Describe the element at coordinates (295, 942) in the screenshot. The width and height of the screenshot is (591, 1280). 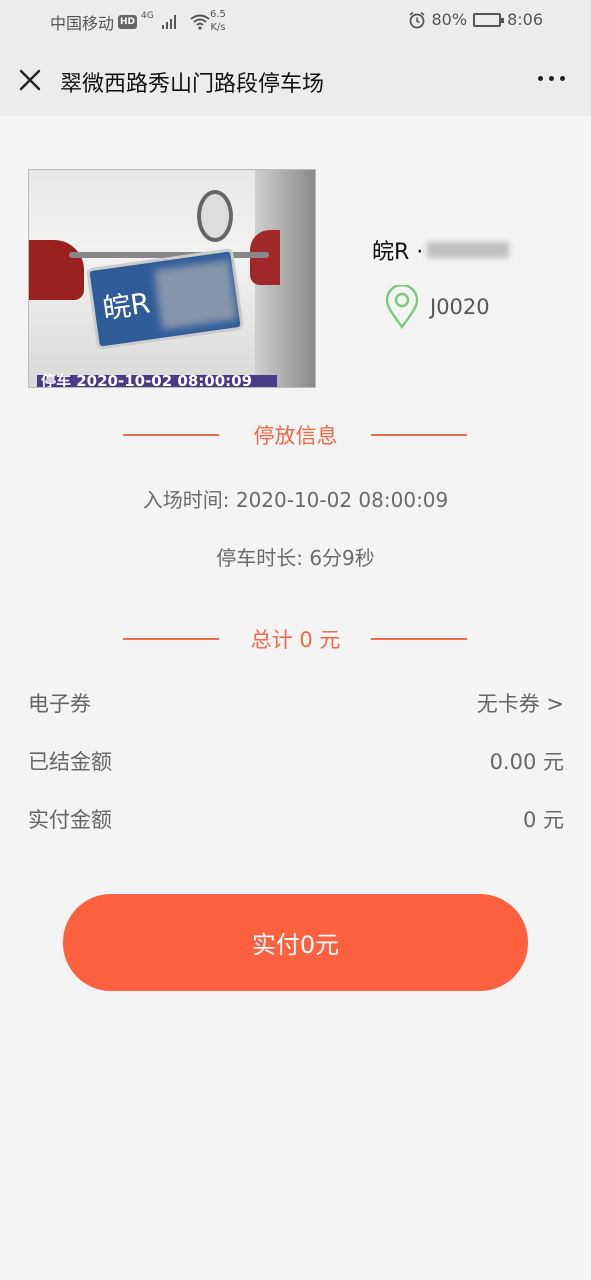
I see `pay-button: 实付0元` at that location.